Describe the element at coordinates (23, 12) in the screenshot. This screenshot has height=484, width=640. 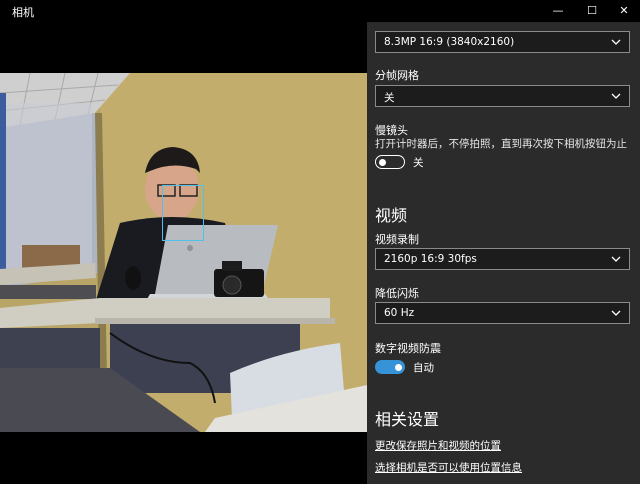
I see `window-title: 相机` at that location.